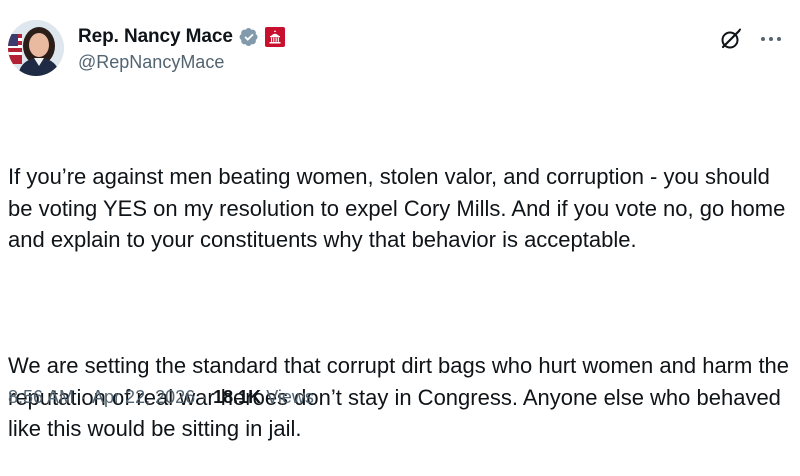 Image resolution: width=800 pixels, height=476 pixels. I want to click on author-name-row: Rep. Nancy Mace, so click(181, 37).